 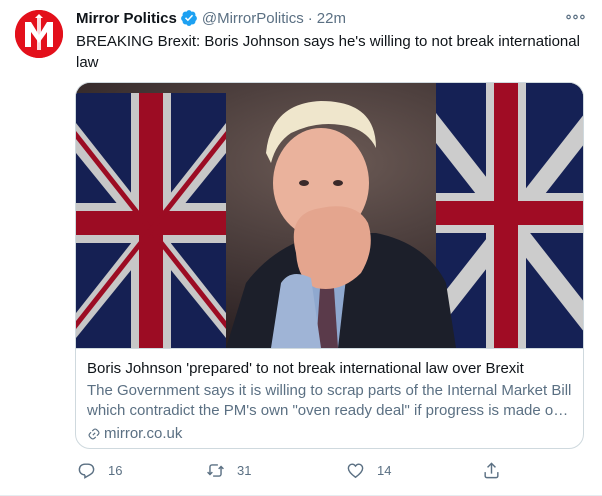 What do you see at coordinates (99, 470) in the screenshot?
I see `reply-button: 16` at bounding box center [99, 470].